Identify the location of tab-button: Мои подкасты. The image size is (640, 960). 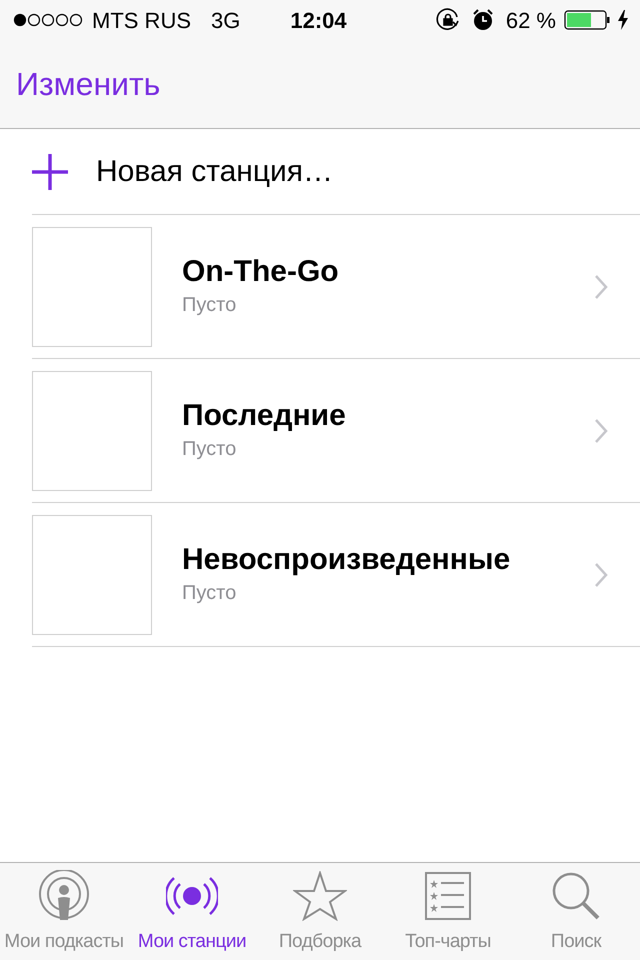
(64, 911).